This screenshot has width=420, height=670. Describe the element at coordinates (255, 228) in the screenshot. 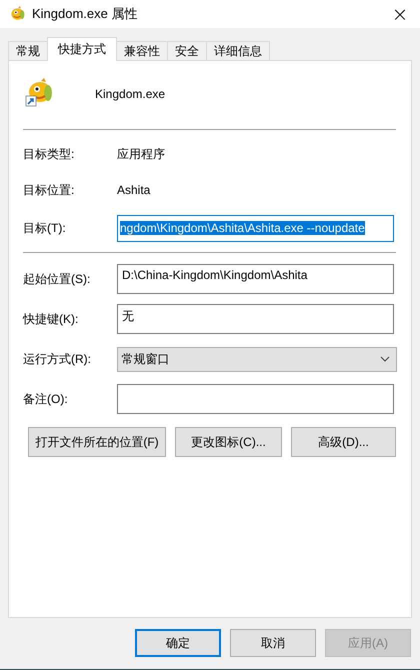

I see `target-field: ngdom\Kingdom\Ashita\Ashita.exe --noupdate` at that location.